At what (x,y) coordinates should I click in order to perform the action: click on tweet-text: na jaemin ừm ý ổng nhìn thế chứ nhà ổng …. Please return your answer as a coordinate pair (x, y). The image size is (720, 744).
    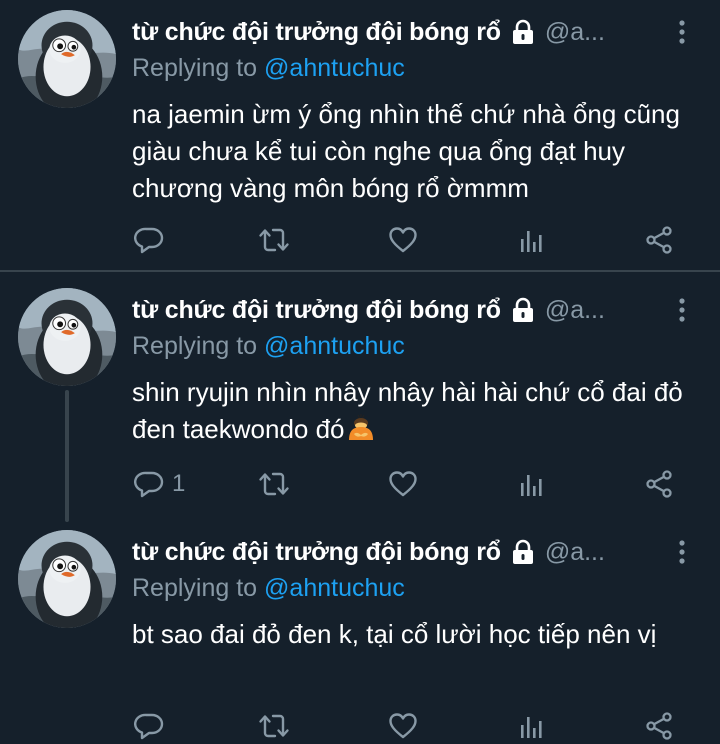
    Looking at the image, I should click on (406, 151).